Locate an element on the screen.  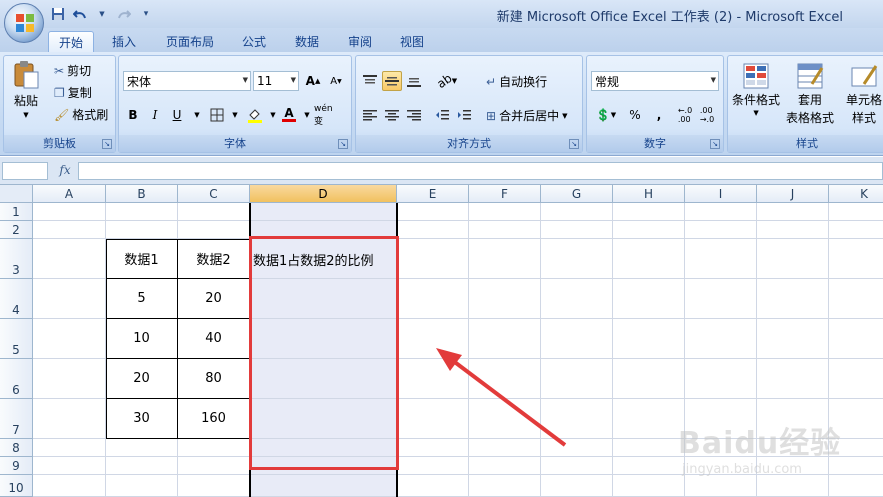
number-launcher-icon: ↘ is located at coordinates (715, 144).